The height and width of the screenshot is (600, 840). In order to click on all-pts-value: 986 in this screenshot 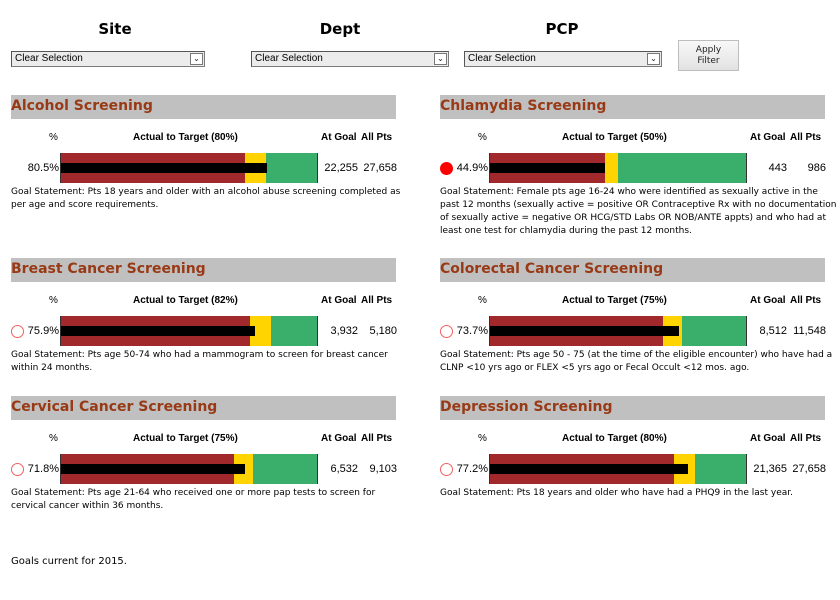, I will do `click(816, 168)`.